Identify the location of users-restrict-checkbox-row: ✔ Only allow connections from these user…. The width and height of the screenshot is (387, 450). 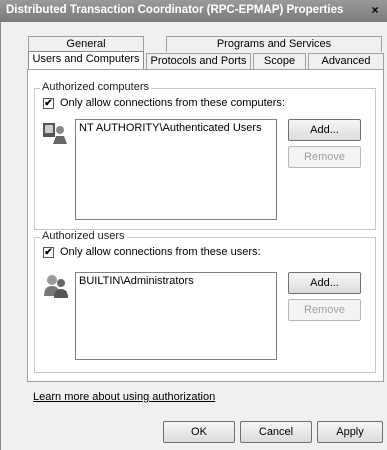
(152, 252).